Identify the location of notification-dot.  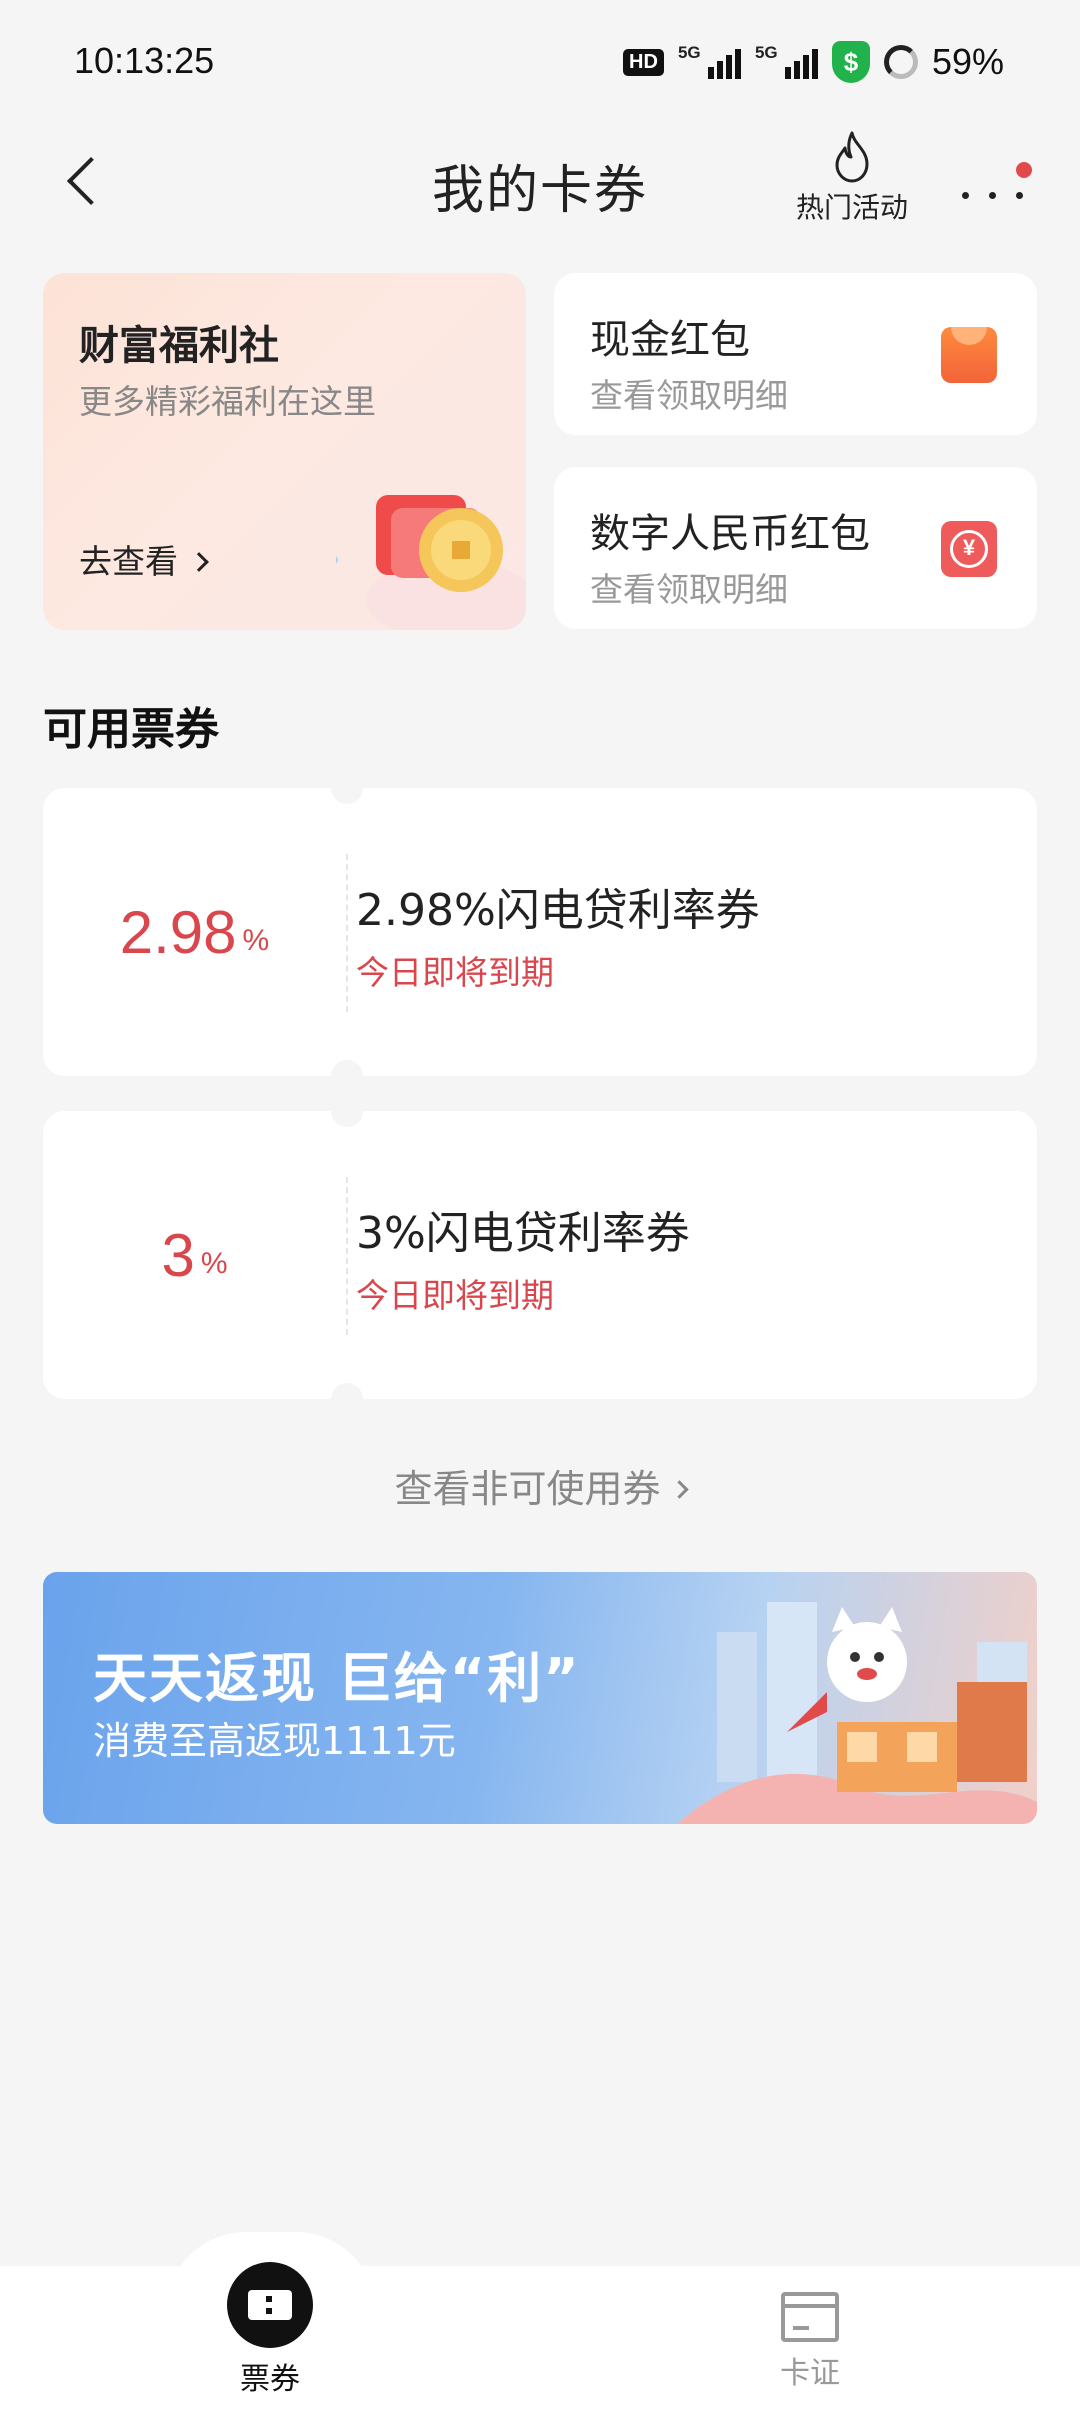
(1024, 170).